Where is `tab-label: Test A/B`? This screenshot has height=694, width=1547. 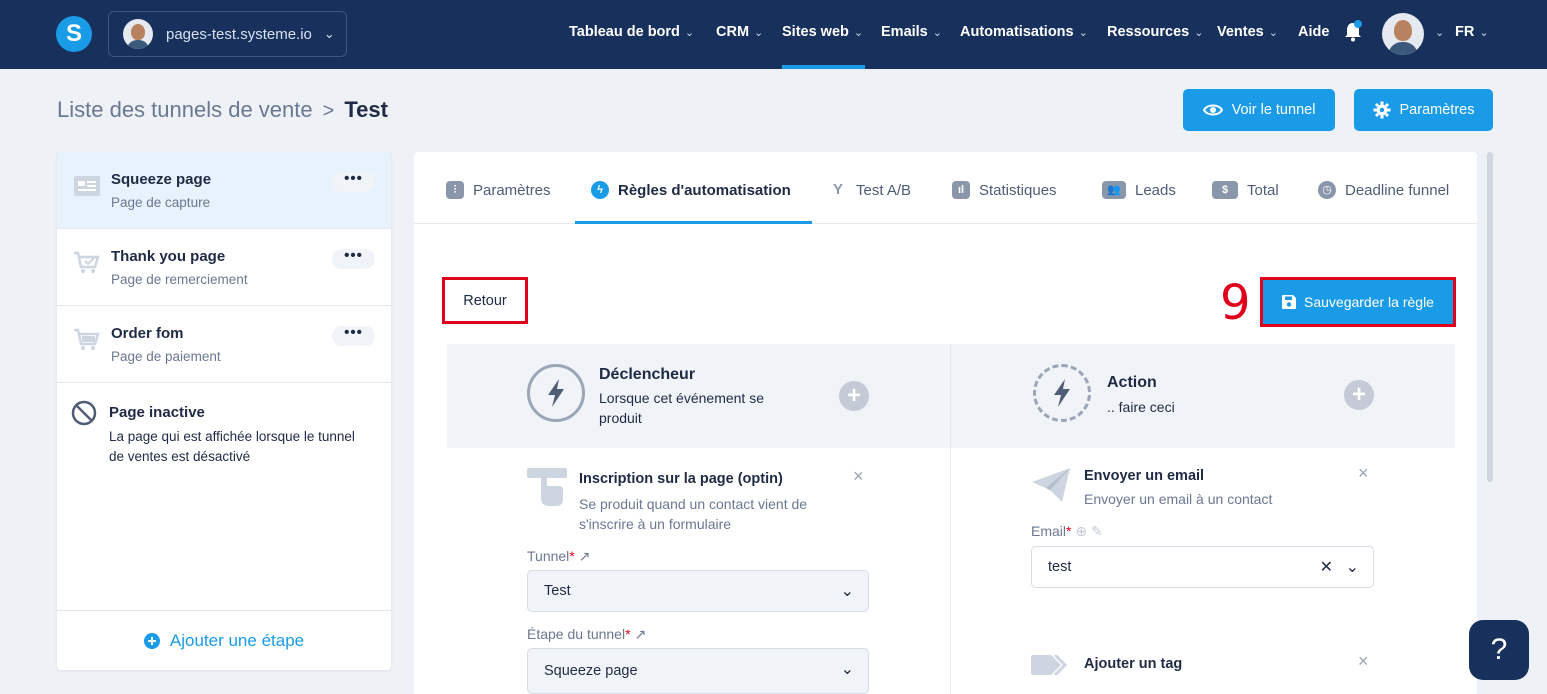
tab-label: Test A/B is located at coordinates (884, 190).